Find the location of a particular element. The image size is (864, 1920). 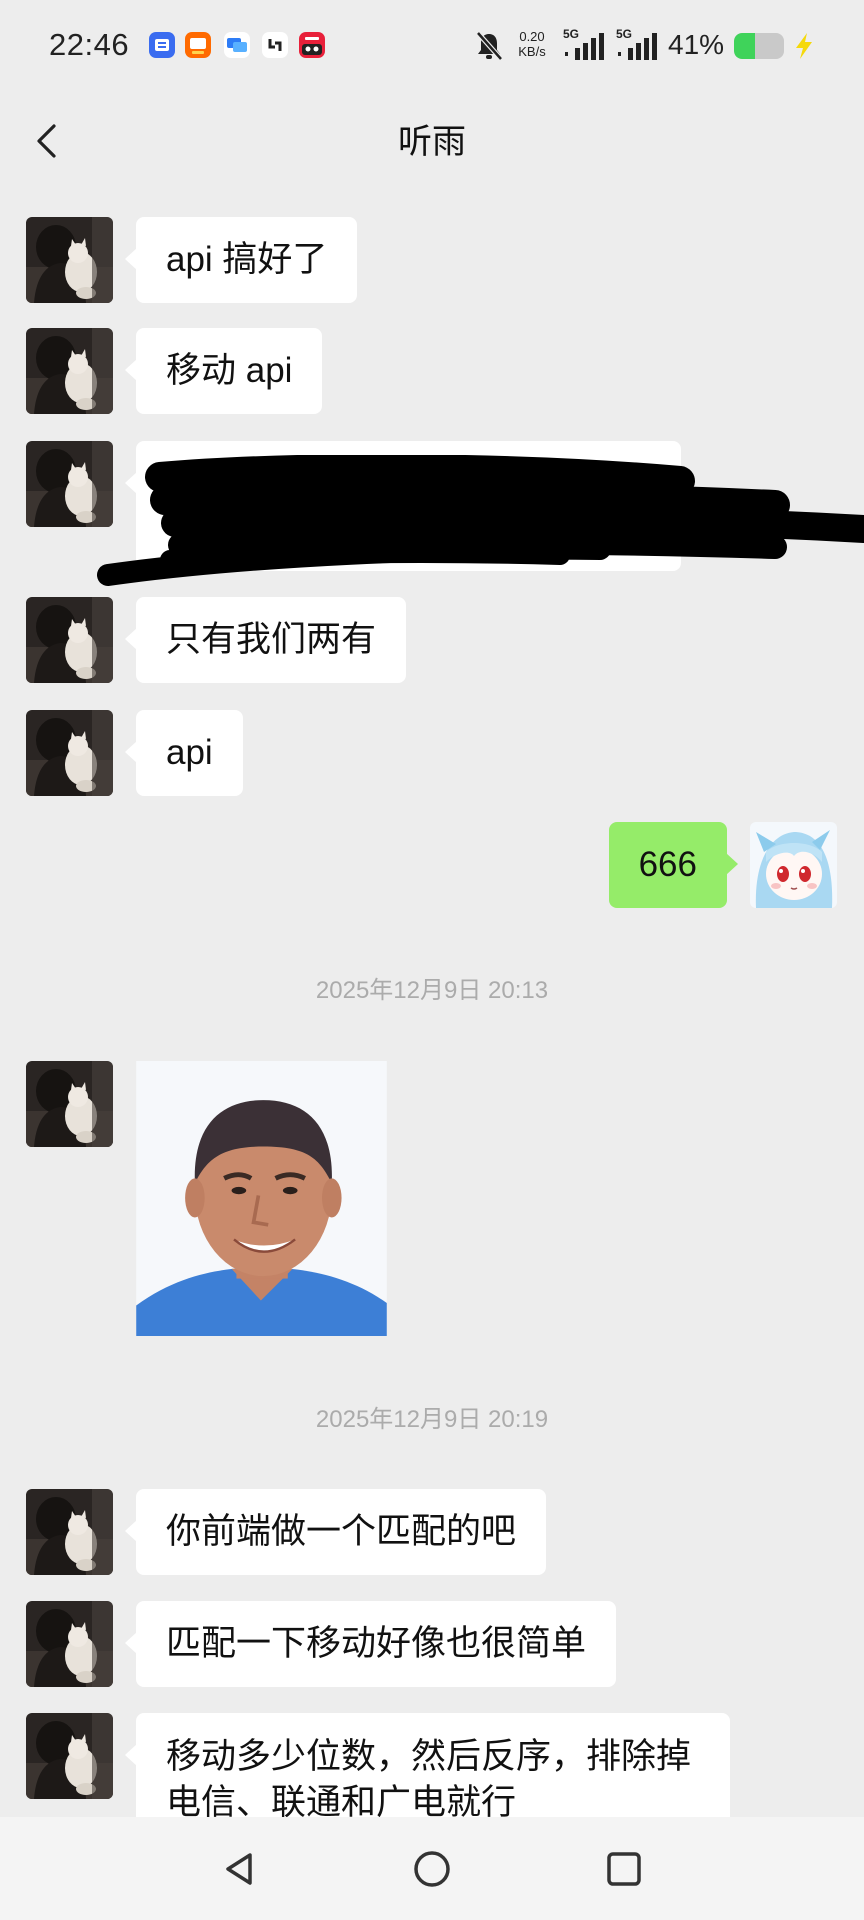

signal-2: 5G is located at coordinates (639, 45).